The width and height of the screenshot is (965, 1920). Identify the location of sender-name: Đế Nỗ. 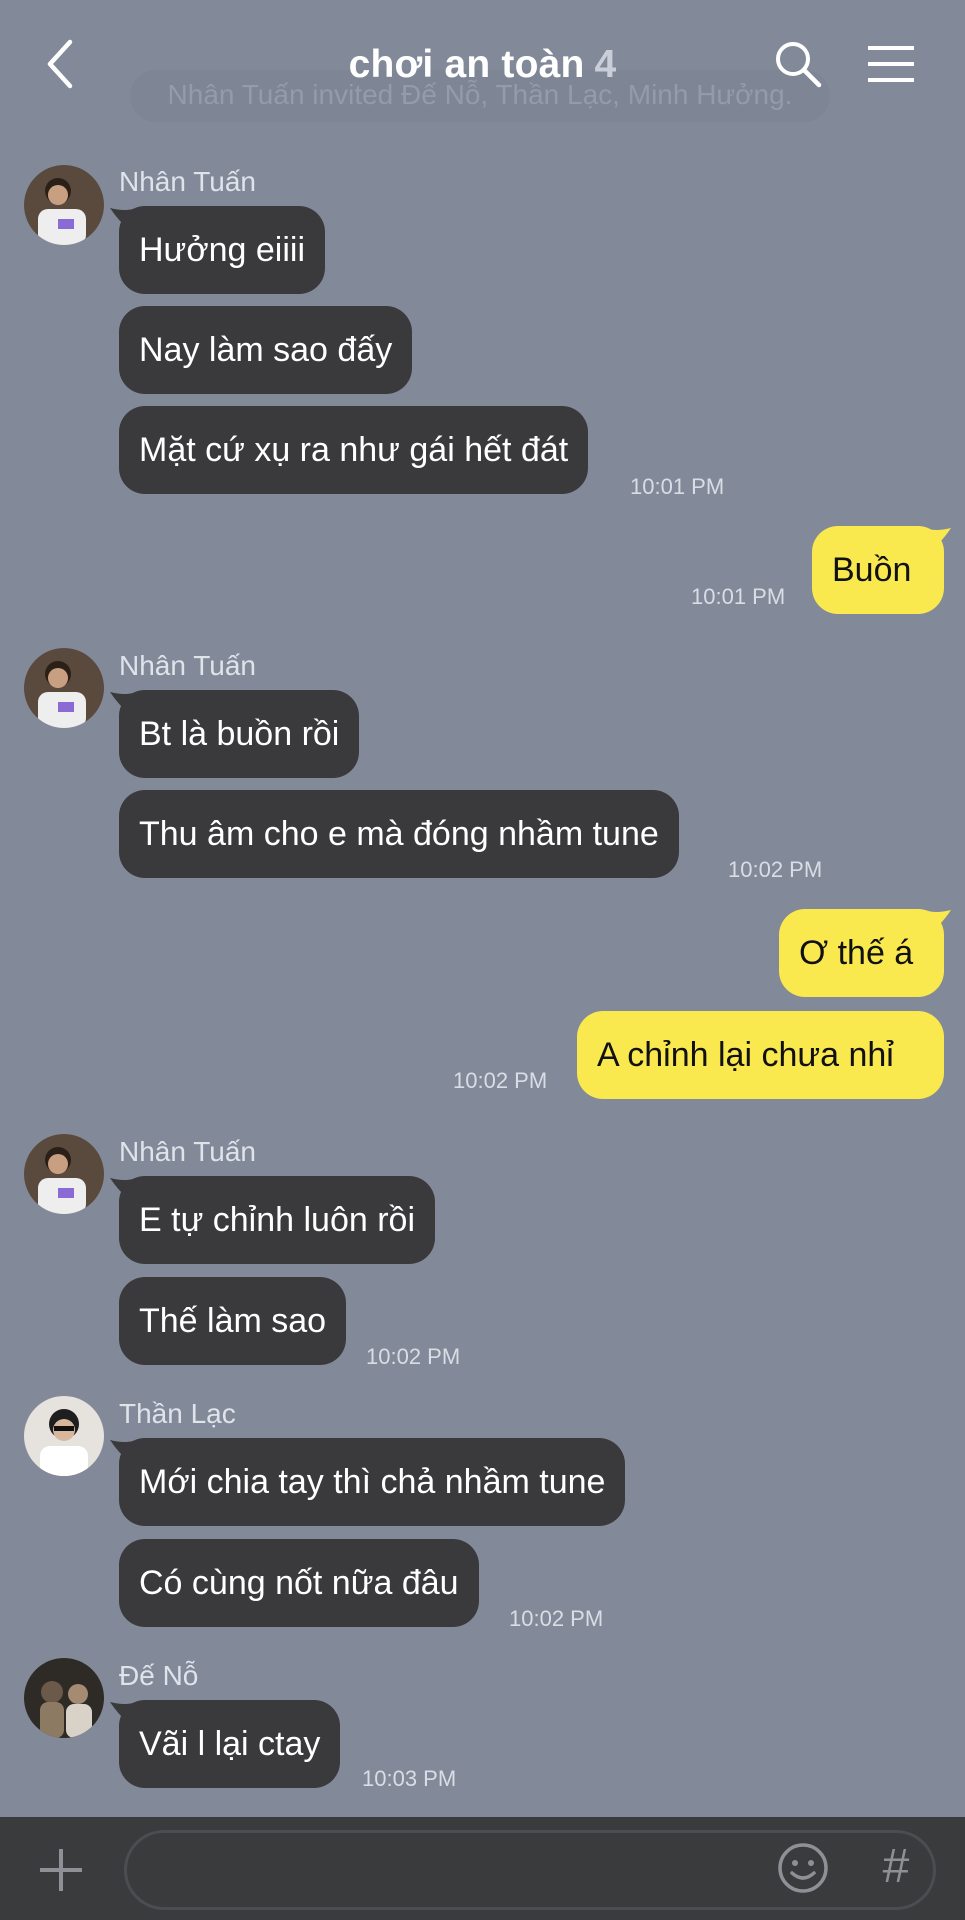
(159, 1675).